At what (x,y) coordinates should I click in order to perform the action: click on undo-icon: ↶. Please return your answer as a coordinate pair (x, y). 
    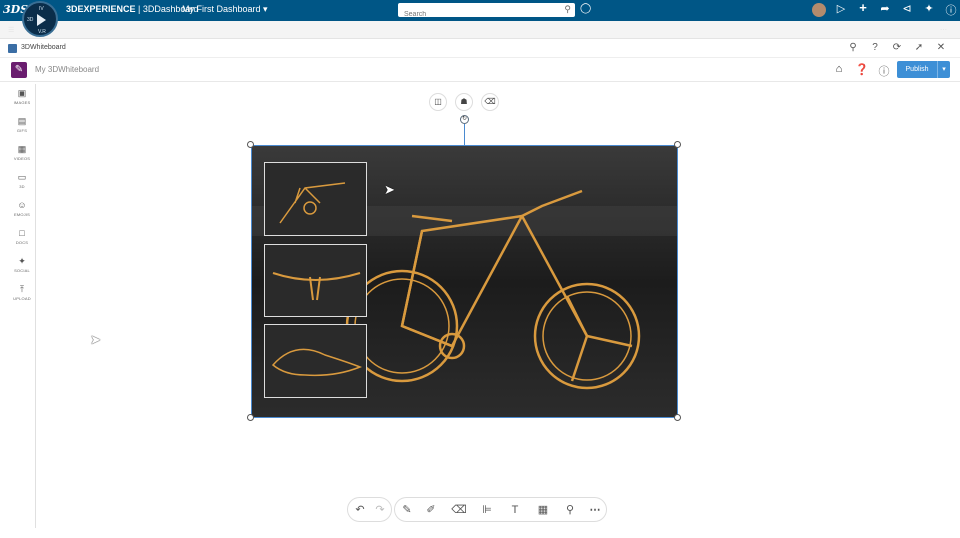
    Looking at the image, I should click on (360, 510).